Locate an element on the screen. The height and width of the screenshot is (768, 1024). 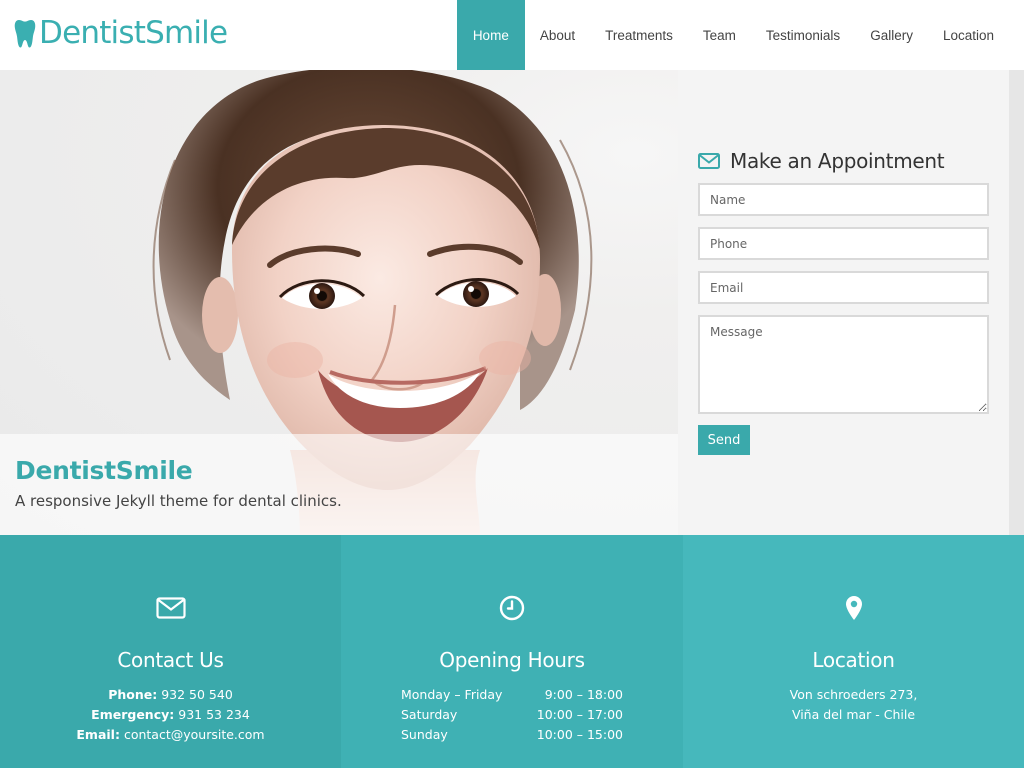
tooth-icon is located at coordinates (25, 33).